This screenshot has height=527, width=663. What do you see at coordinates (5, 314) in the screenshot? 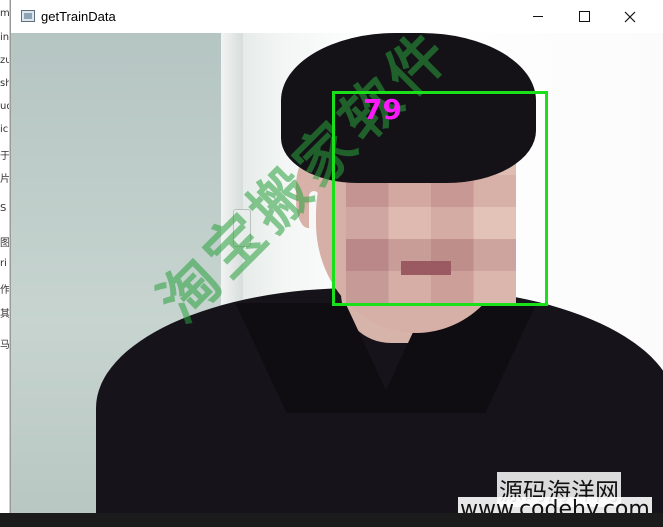
I see `bg-text: 其` at bounding box center [5, 314].